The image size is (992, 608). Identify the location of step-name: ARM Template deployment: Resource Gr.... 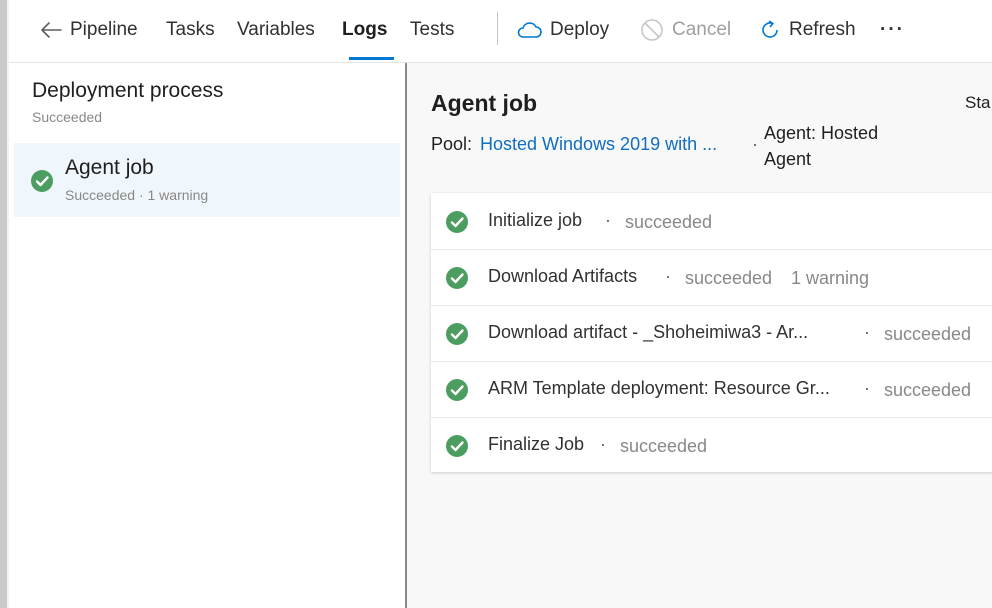
(659, 388).